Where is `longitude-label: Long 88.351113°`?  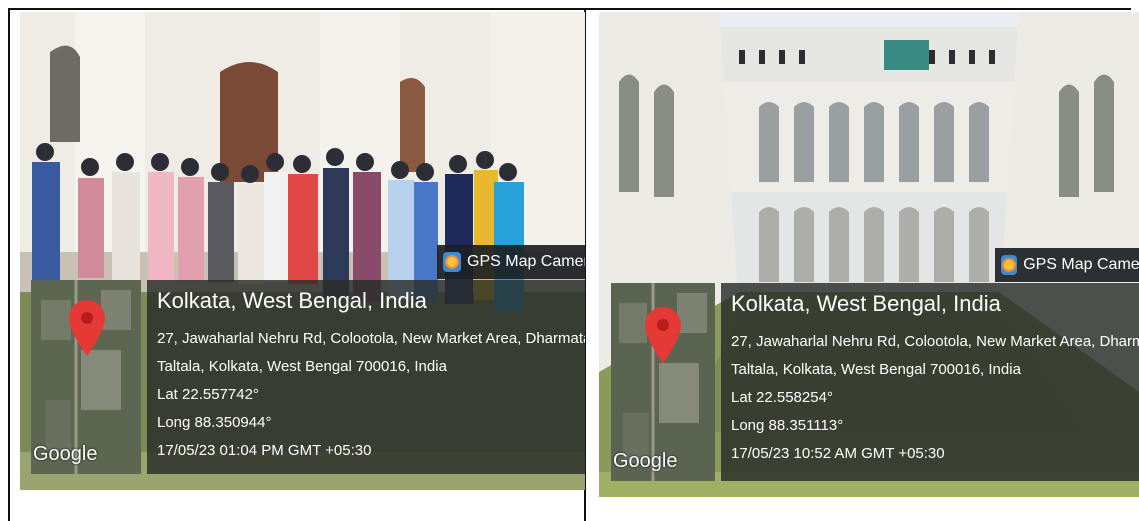
longitude-label: Long 88.351113° is located at coordinates (787, 425).